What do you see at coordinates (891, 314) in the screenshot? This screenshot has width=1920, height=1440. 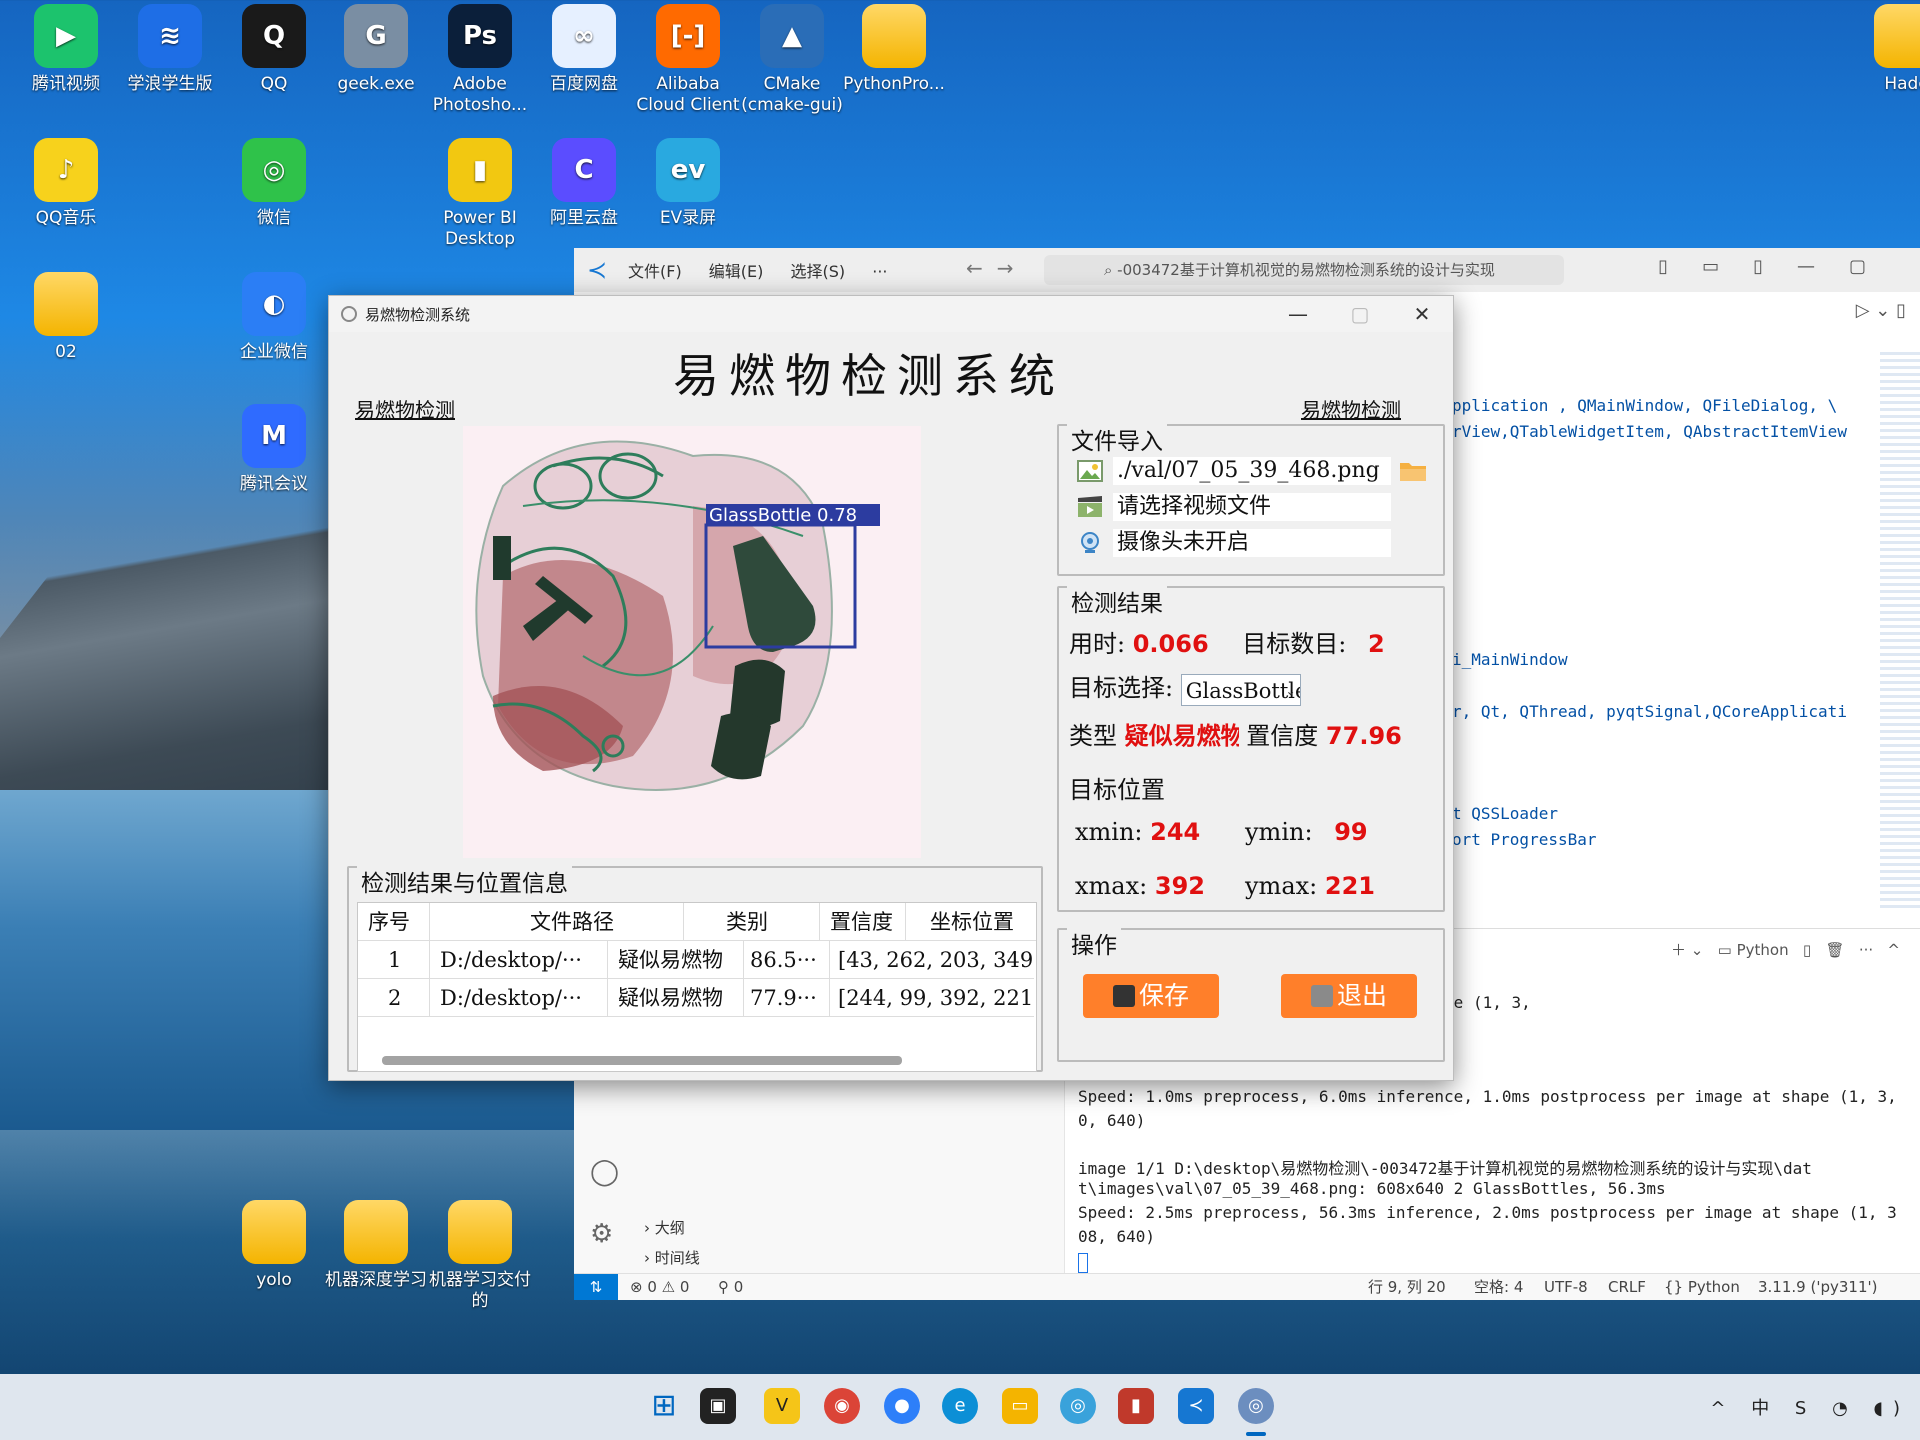 I see `app-titlebar: 易燃物检测系统 — ▢ ✕` at bounding box center [891, 314].